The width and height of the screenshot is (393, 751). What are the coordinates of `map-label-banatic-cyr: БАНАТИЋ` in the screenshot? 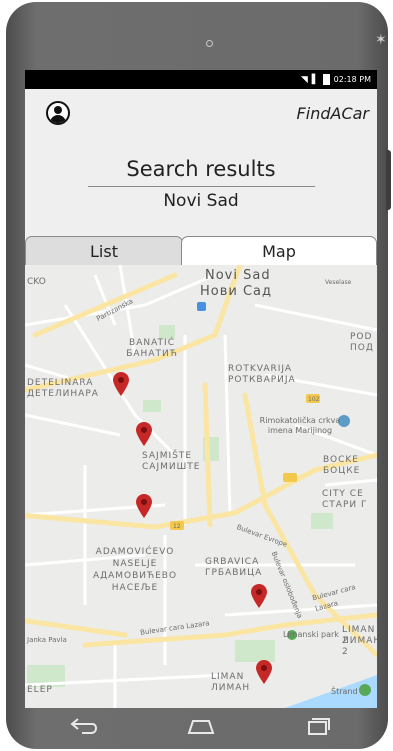 It's located at (152, 354).